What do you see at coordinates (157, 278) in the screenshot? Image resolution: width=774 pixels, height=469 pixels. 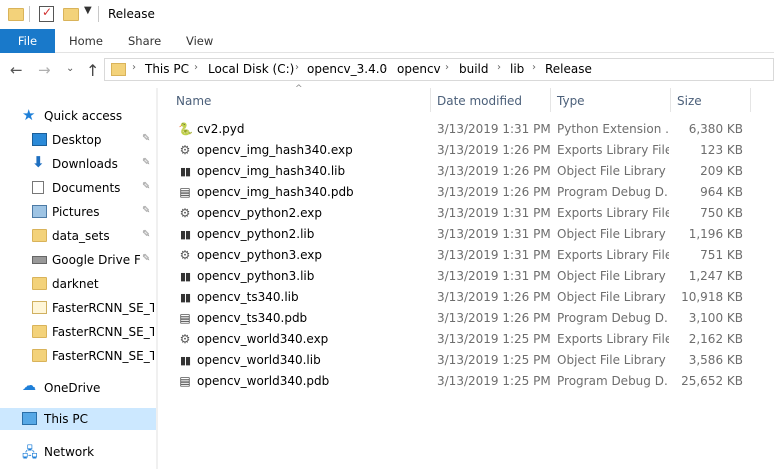 I see `sidebar-scrollbar` at bounding box center [157, 278].